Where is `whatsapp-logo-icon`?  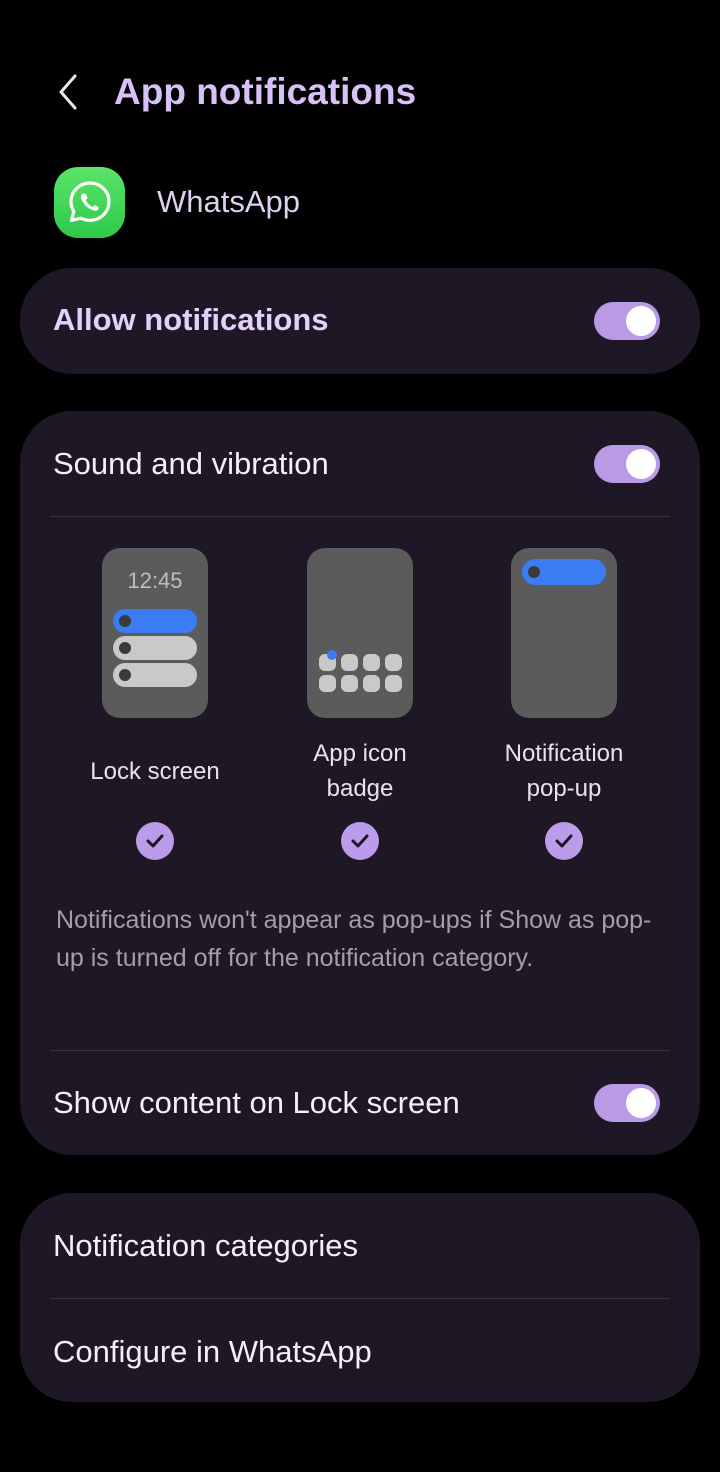
whatsapp-logo-icon is located at coordinates (89, 202).